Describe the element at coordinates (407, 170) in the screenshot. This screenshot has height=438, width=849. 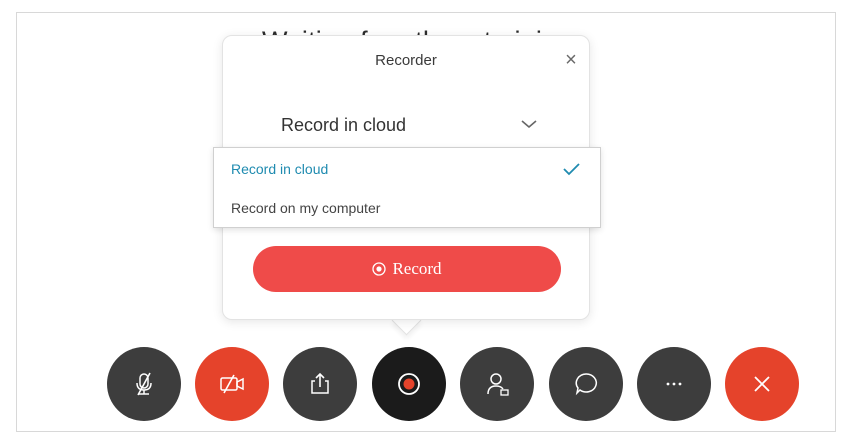
I see `option-record-in-cloud: Record in cloud` at that location.